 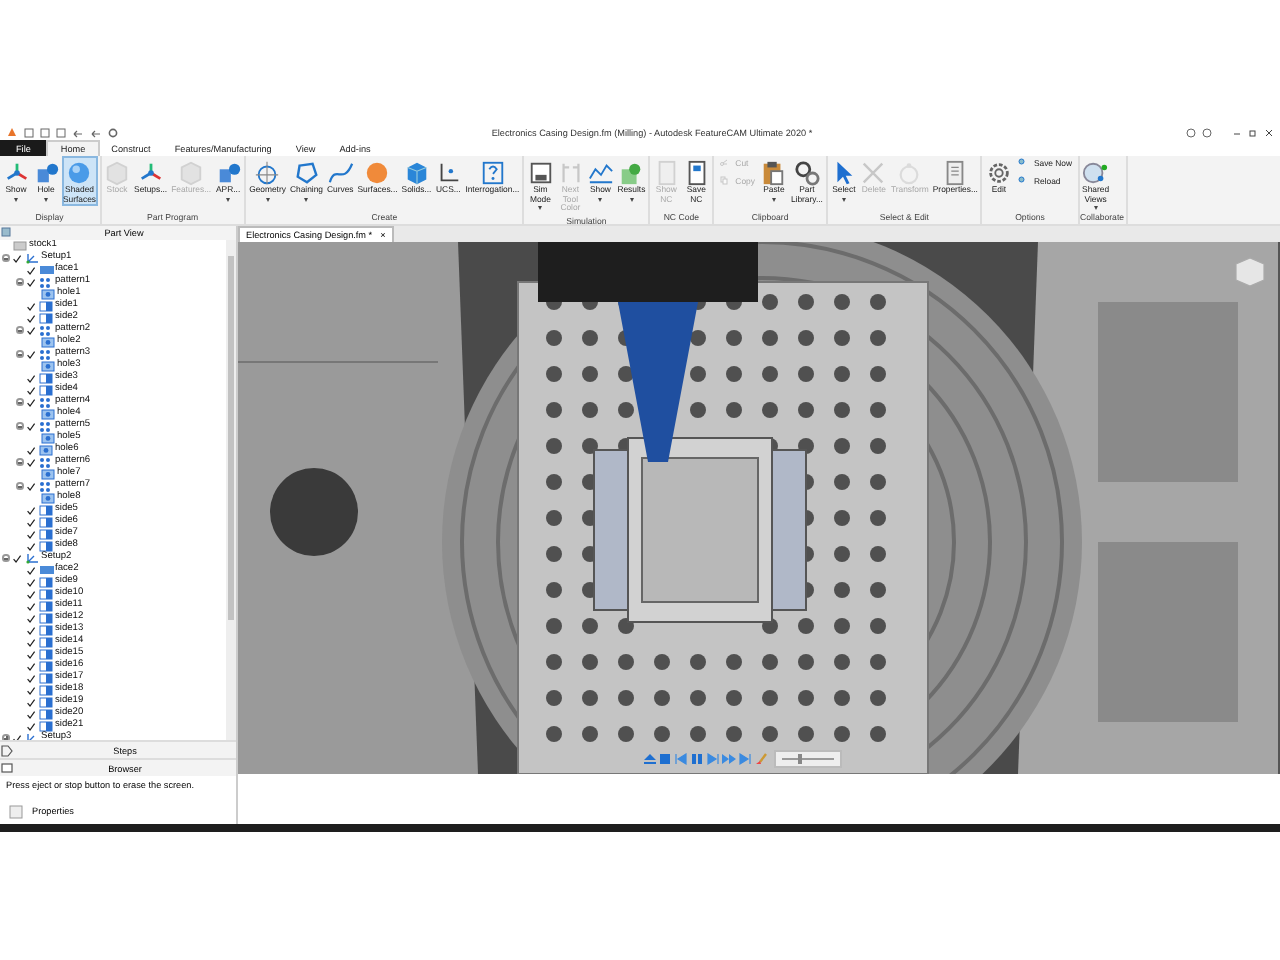 What do you see at coordinates (631, 173) in the screenshot?
I see `results-icon` at bounding box center [631, 173].